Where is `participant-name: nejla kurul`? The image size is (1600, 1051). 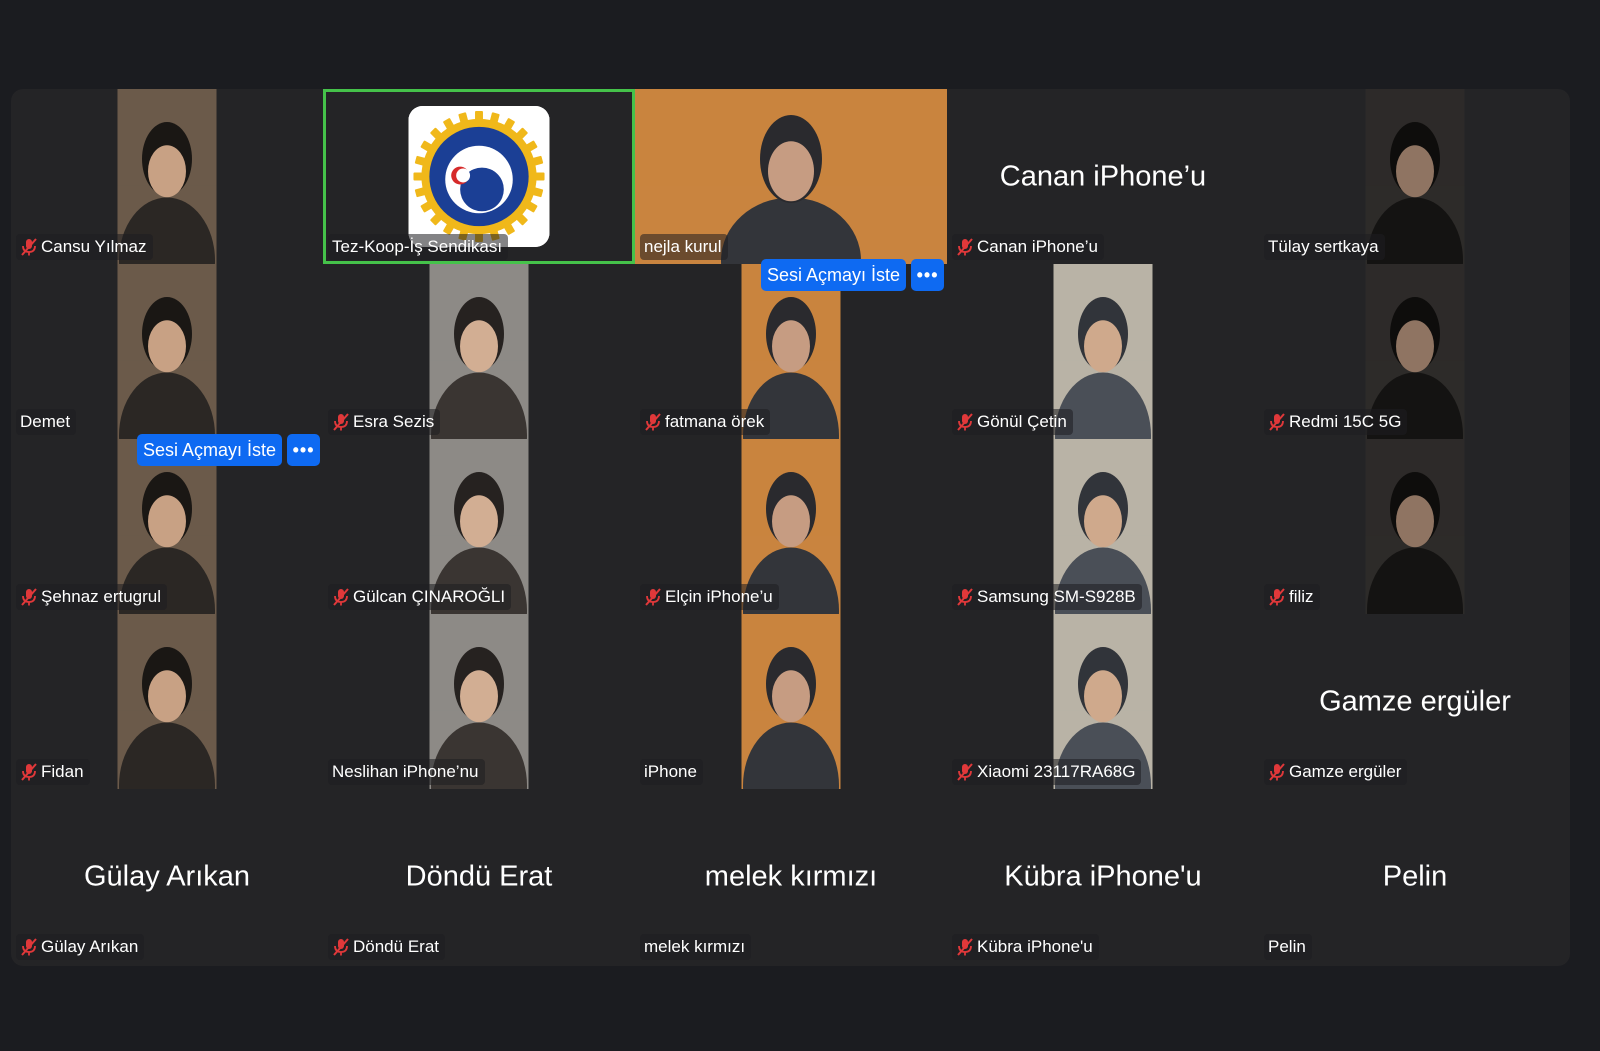
participant-name: nejla kurul is located at coordinates (683, 246).